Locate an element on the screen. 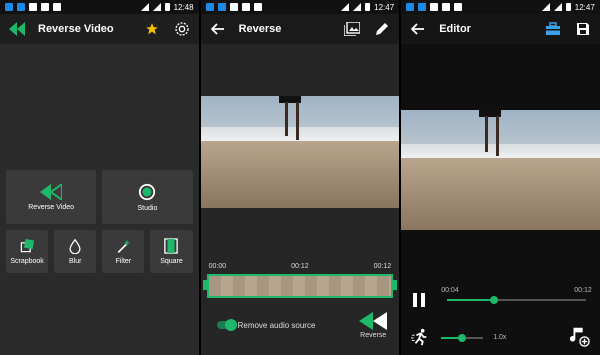  tile-label: Filter is located at coordinates (123, 261).